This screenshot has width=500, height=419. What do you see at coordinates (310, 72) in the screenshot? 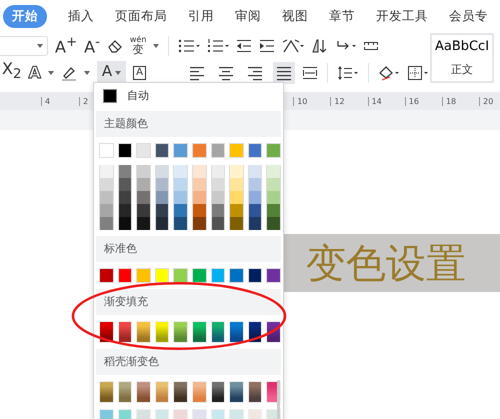
I see `distributed-icon` at bounding box center [310, 72].